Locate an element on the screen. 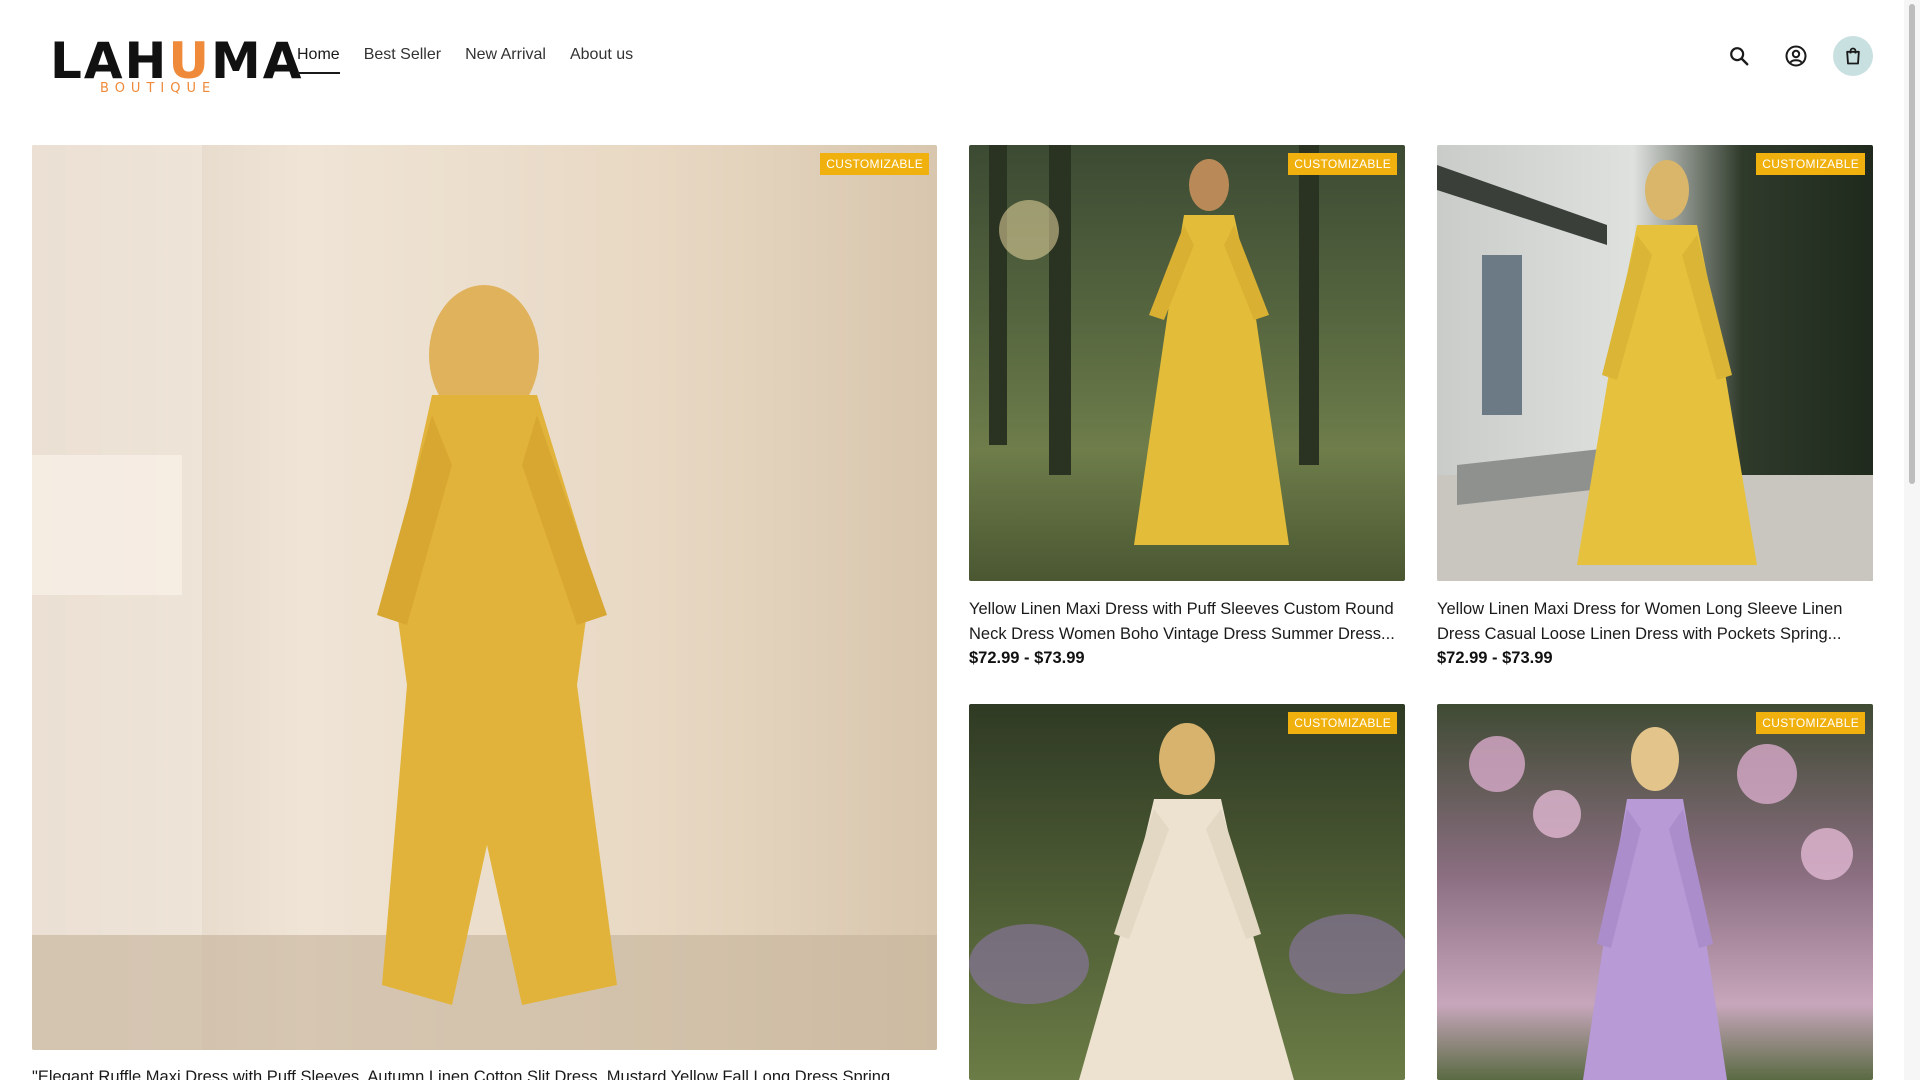 Image resolution: width=1920 pixels, height=1080 pixels. main-nav: Home Best Seller New Arrival About us is located at coordinates (465, 60).